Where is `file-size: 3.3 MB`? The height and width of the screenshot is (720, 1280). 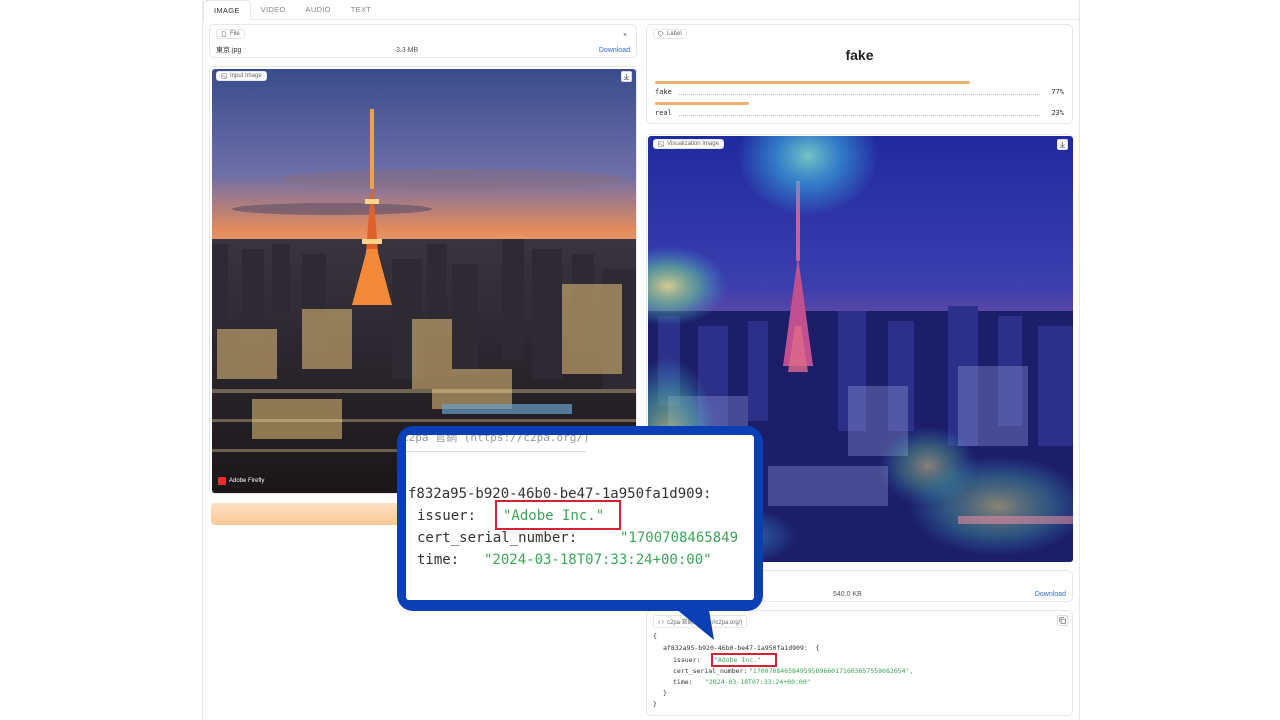
file-size: 3.3 MB is located at coordinates (407, 50).